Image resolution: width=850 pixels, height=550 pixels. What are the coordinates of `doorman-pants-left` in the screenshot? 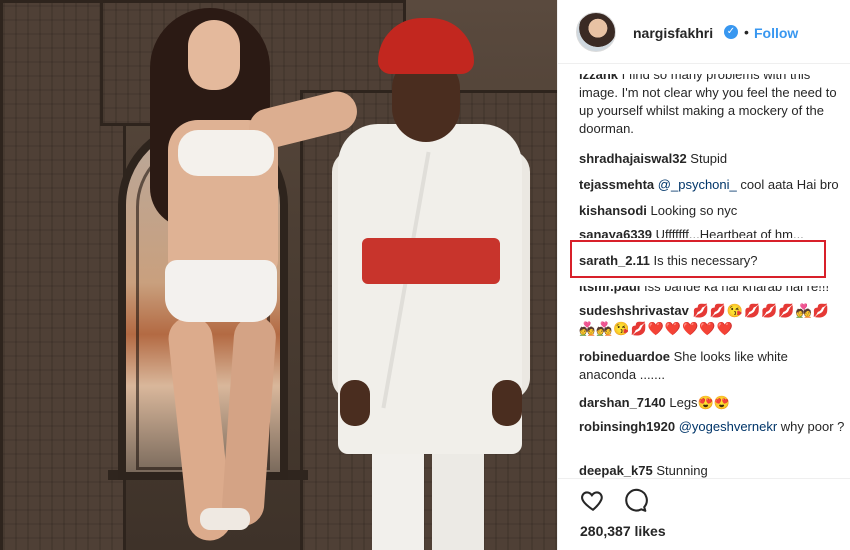 It's located at (398, 495).